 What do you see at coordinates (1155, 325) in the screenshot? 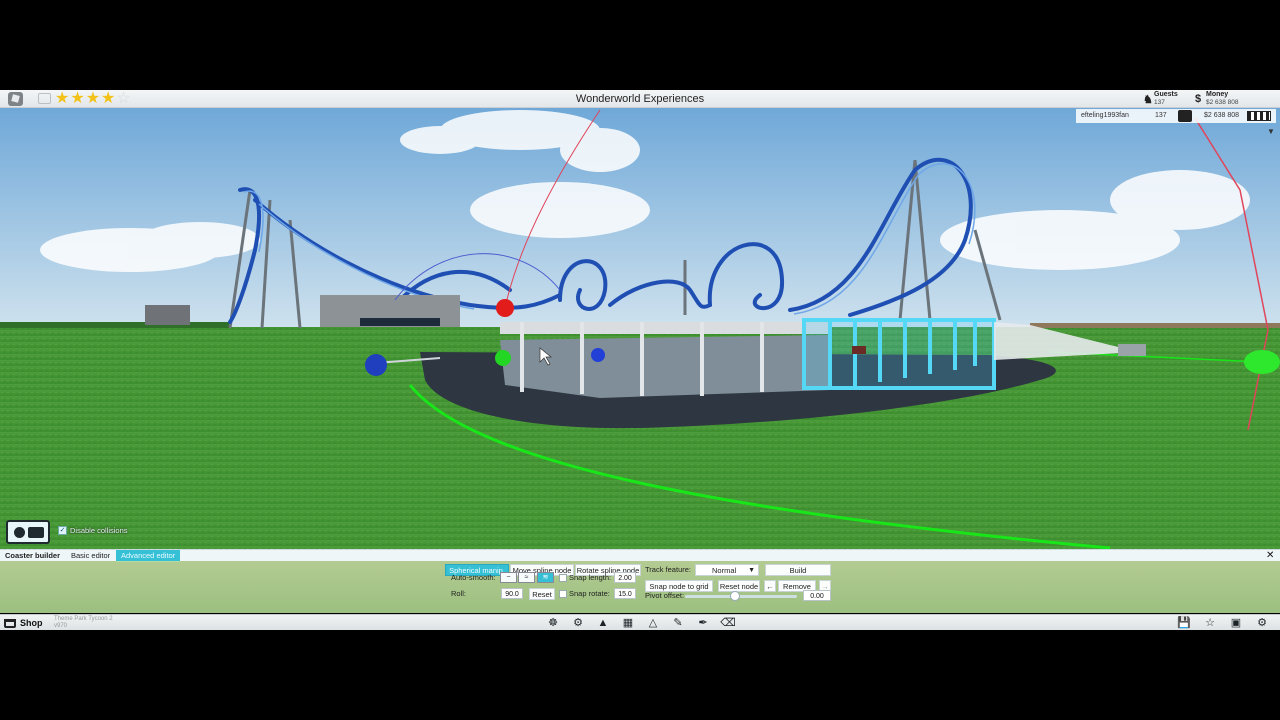
I see `horizon-fence` at bounding box center [1155, 325].